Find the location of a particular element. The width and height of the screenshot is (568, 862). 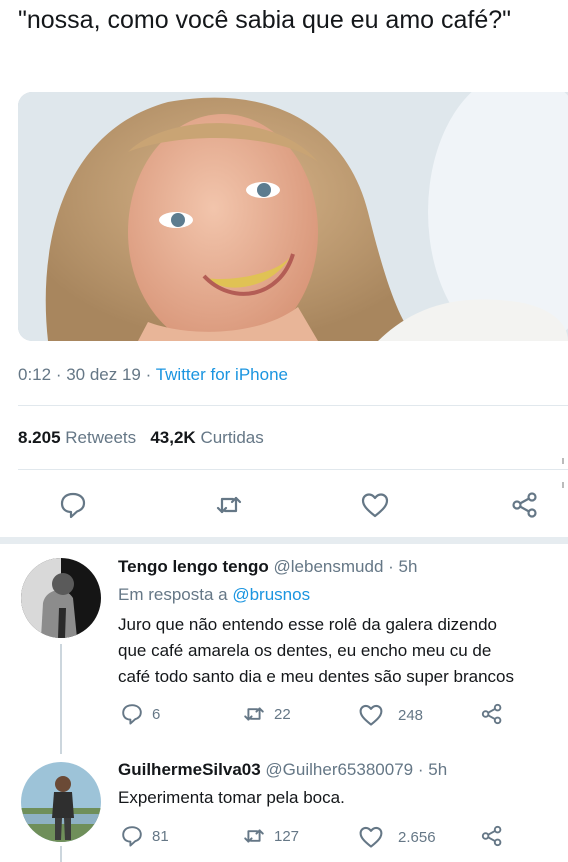

reply-header: GuilhermeSilva03 @Guilher65380079 · 5h is located at coordinates (283, 769).